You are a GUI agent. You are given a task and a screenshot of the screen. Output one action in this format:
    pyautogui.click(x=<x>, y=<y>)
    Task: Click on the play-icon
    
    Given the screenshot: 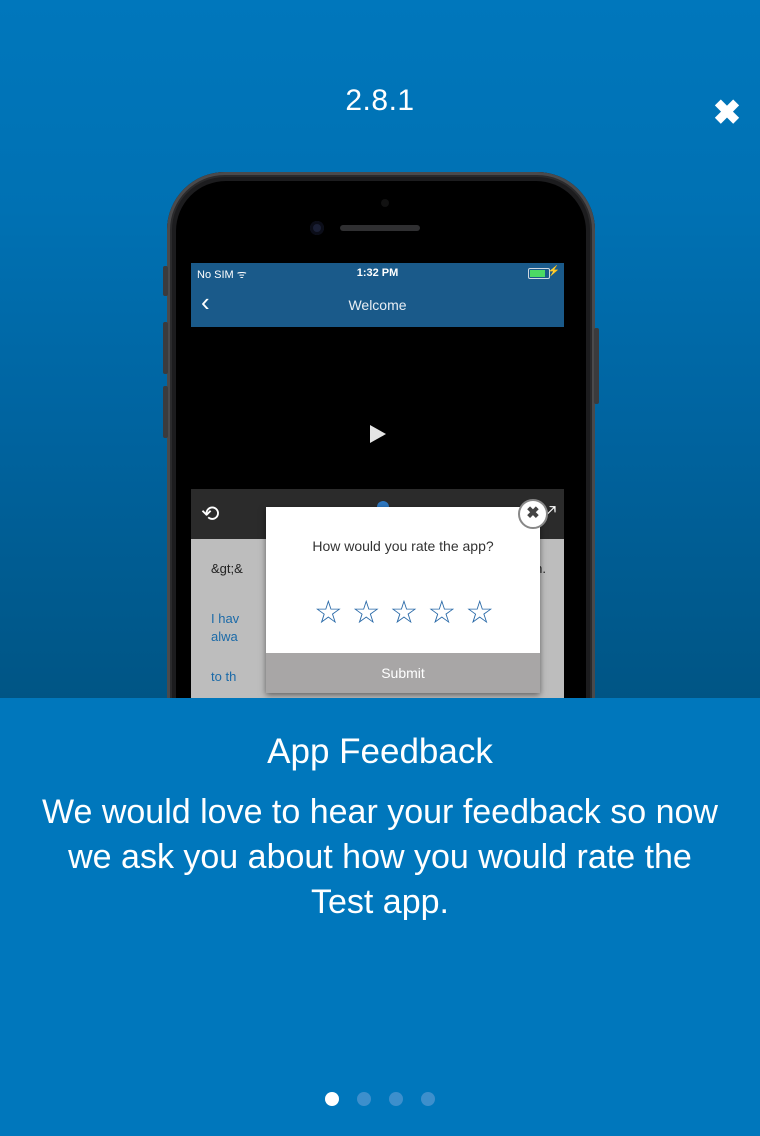 What is the action you would take?
    pyautogui.click(x=378, y=434)
    